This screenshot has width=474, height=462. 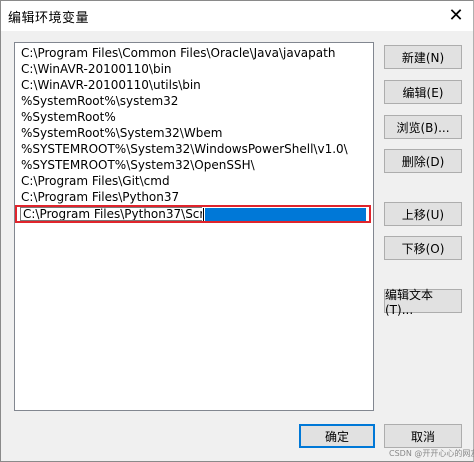 What do you see at coordinates (423, 92) in the screenshot?
I see `edit-button: 编辑(E)` at bounding box center [423, 92].